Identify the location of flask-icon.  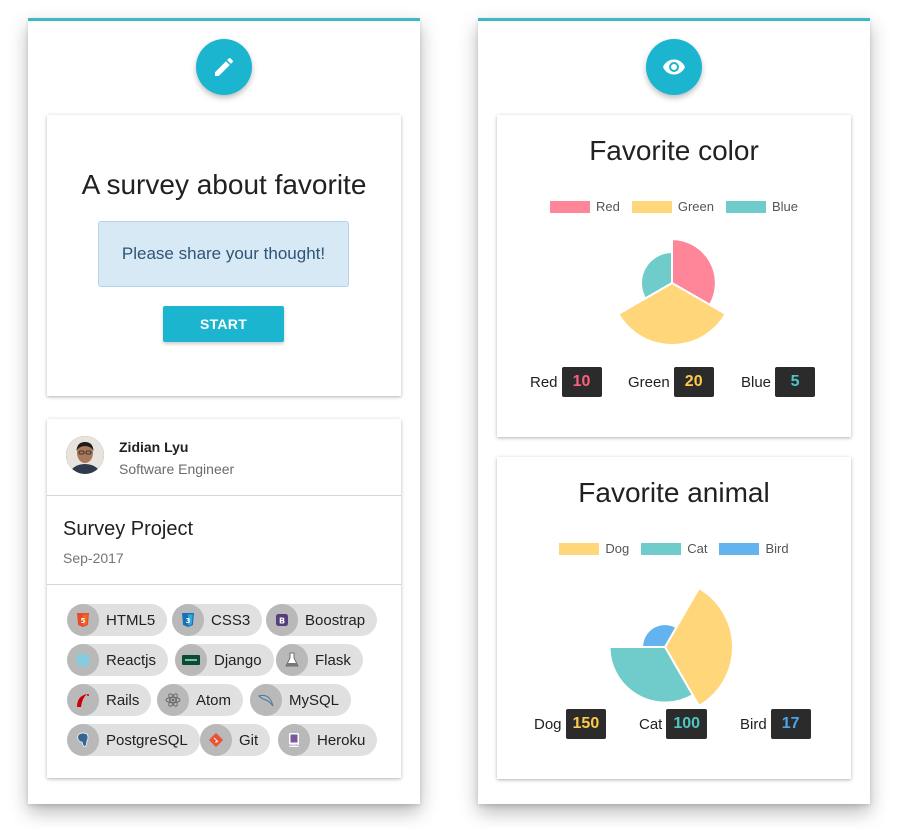
(292, 660).